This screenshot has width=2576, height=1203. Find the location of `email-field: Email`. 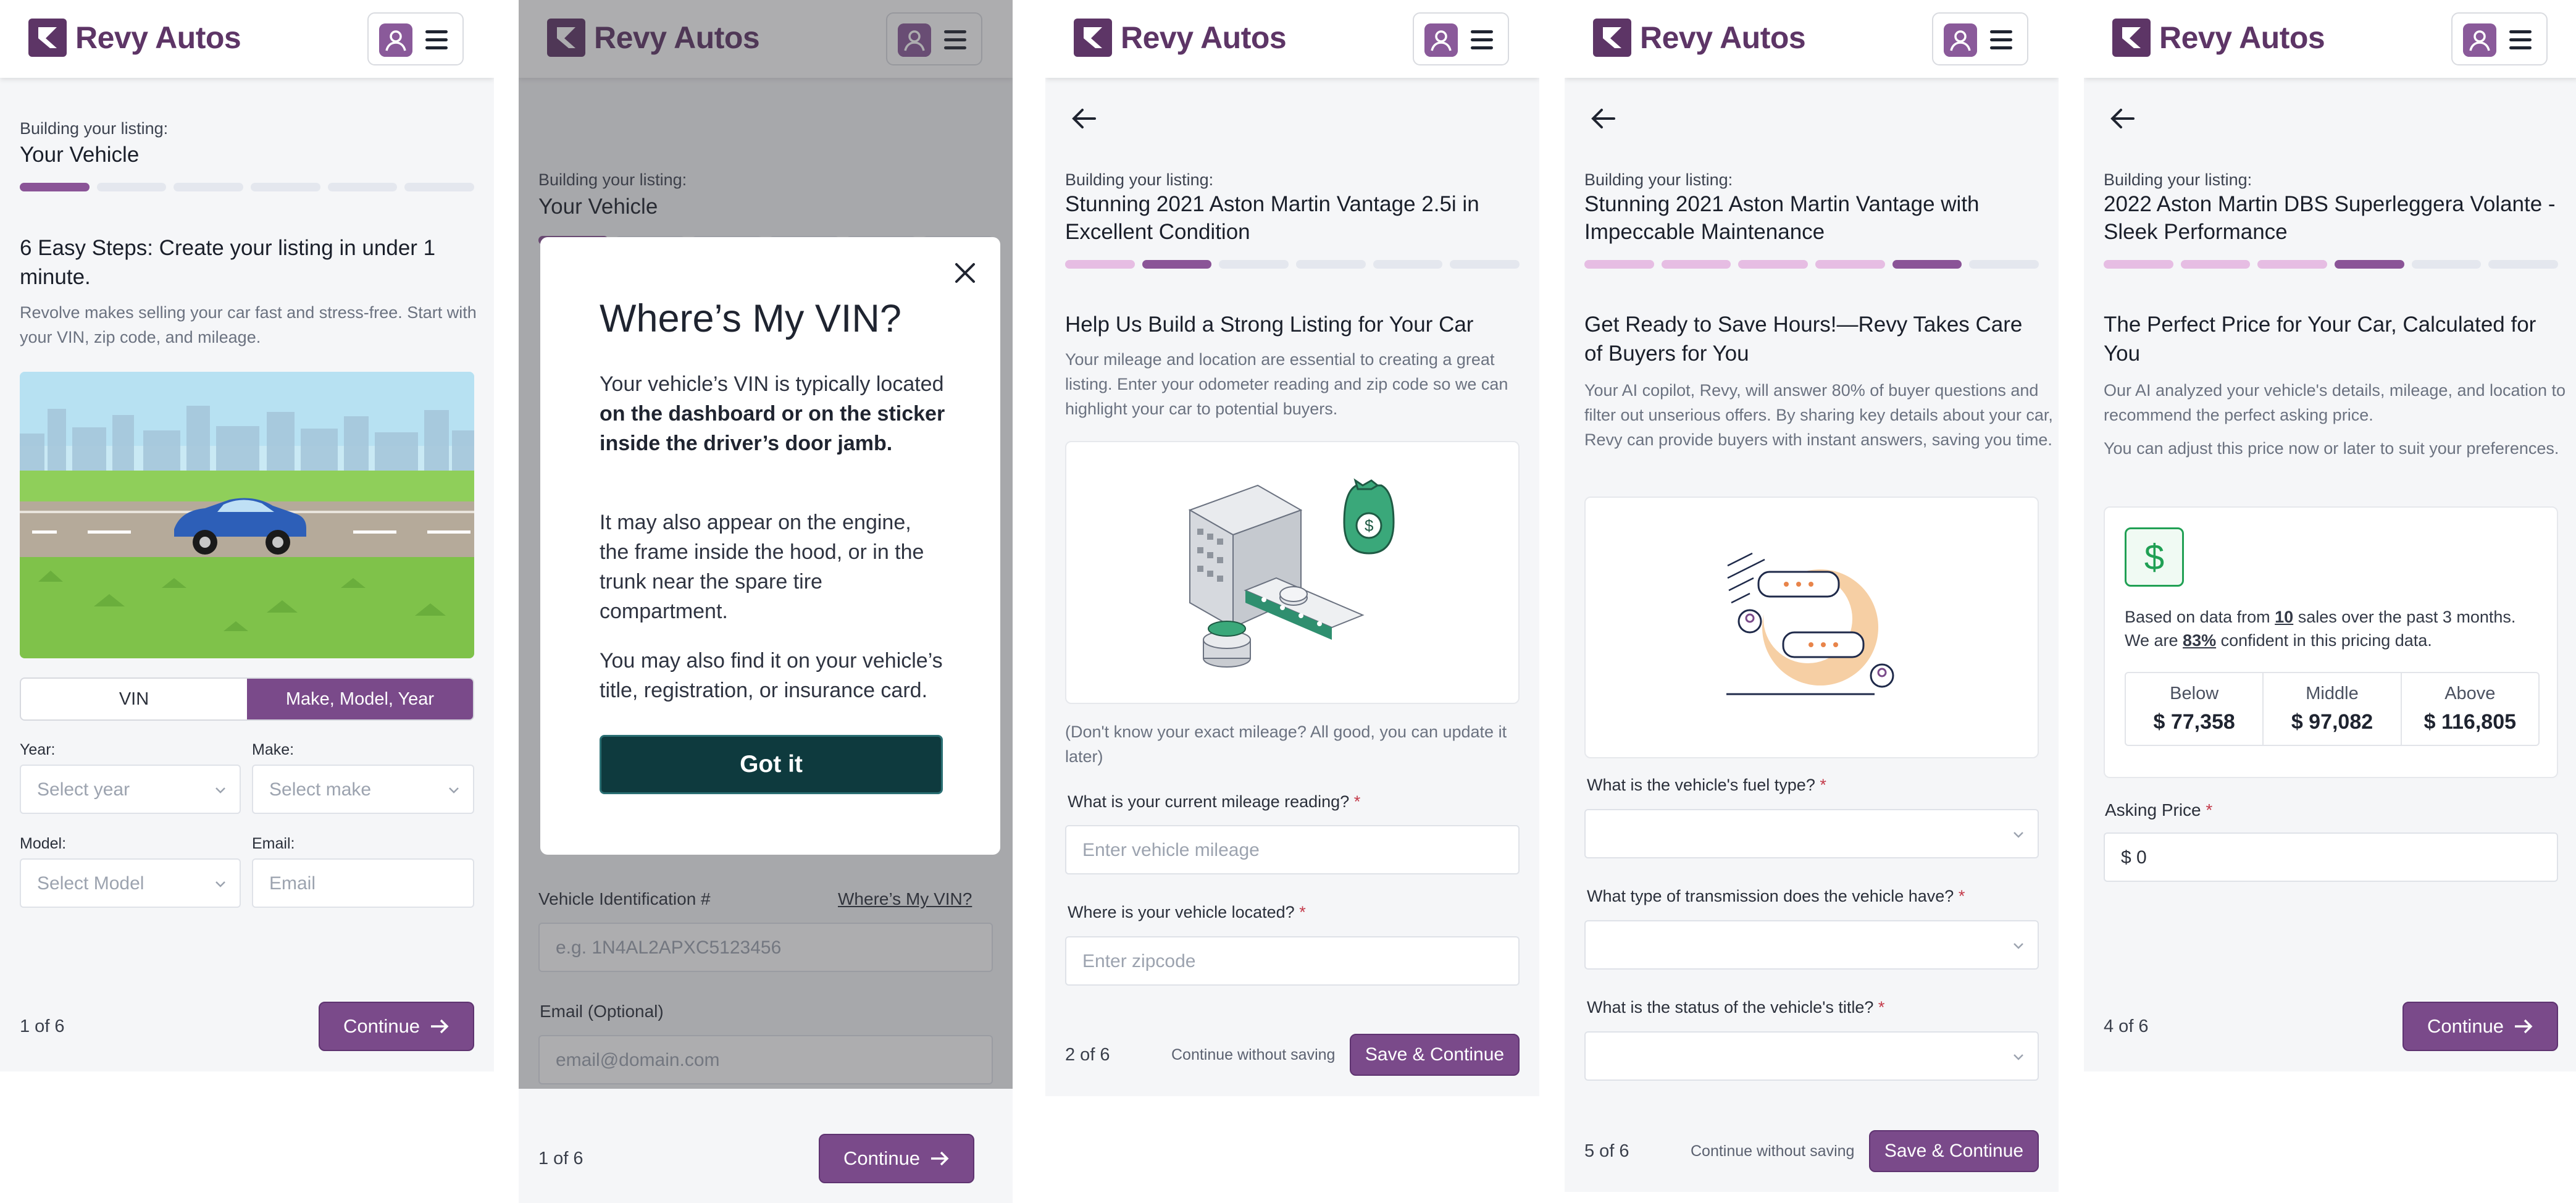

email-field: Email is located at coordinates (363, 883).